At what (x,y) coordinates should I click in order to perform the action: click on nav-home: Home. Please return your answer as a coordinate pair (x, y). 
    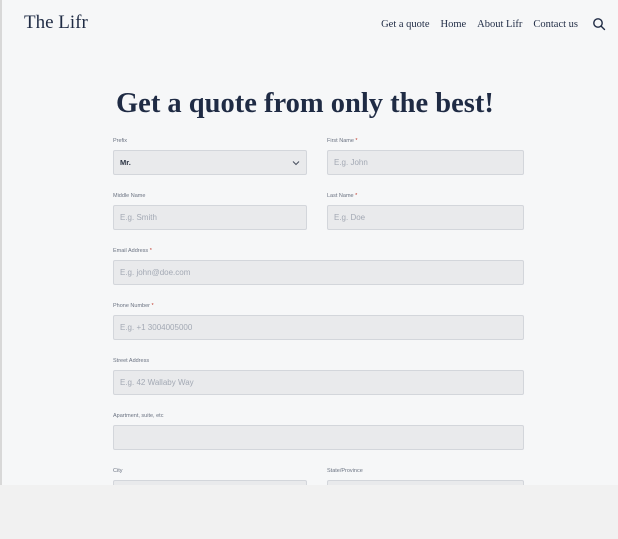
    Looking at the image, I should click on (454, 24).